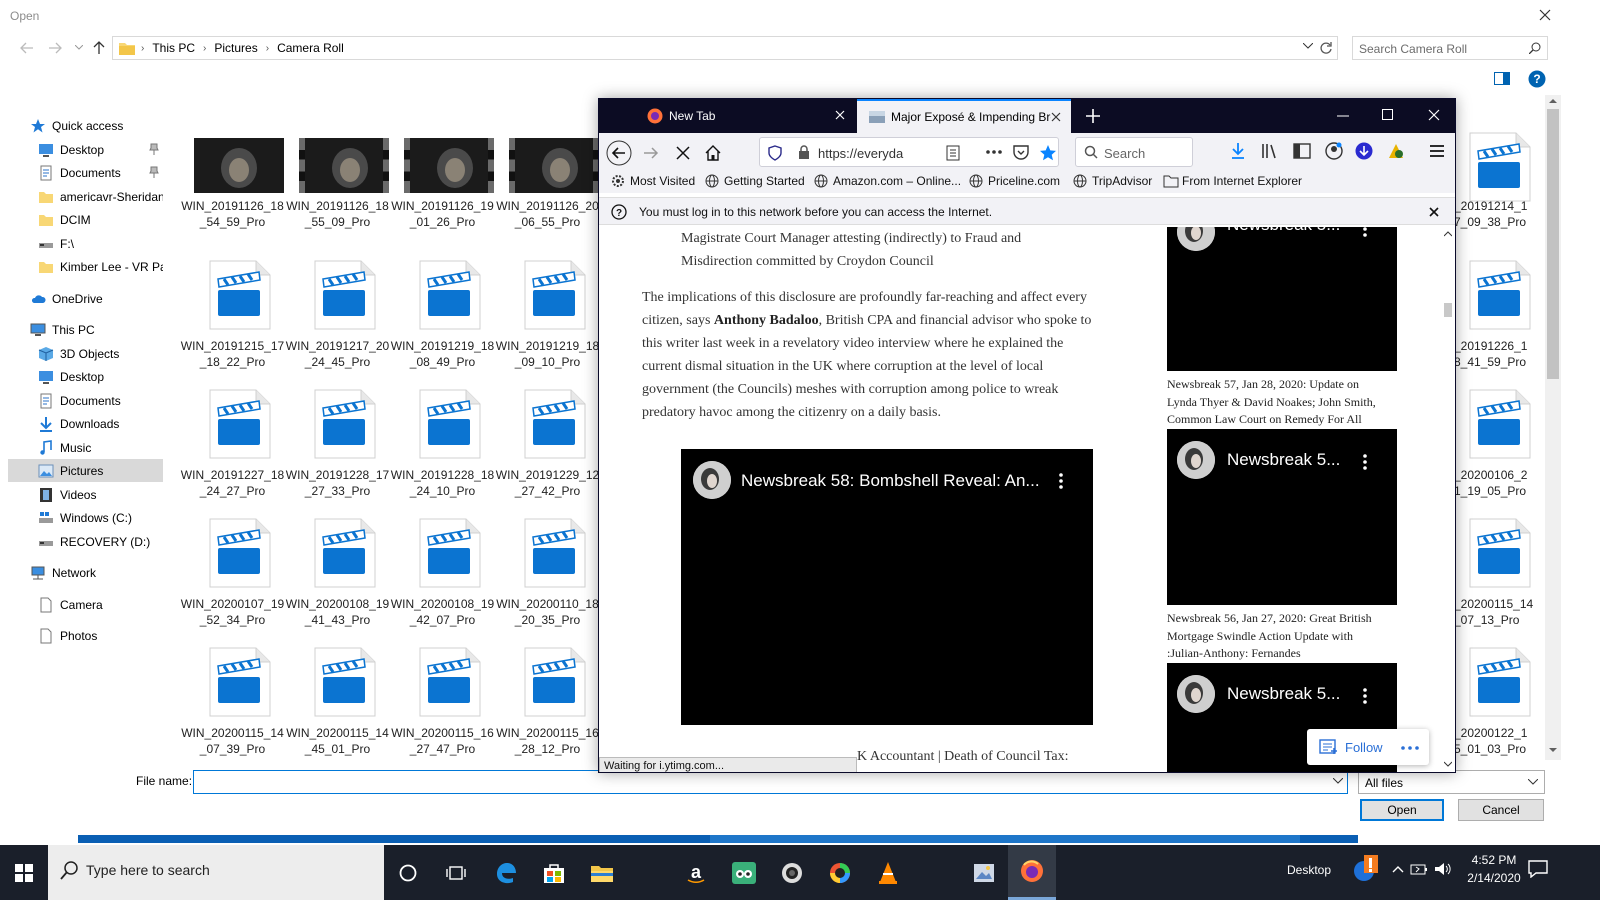 Image resolution: width=1600 pixels, height=900 pixels. I want to click on start-button, so click(24, 872).